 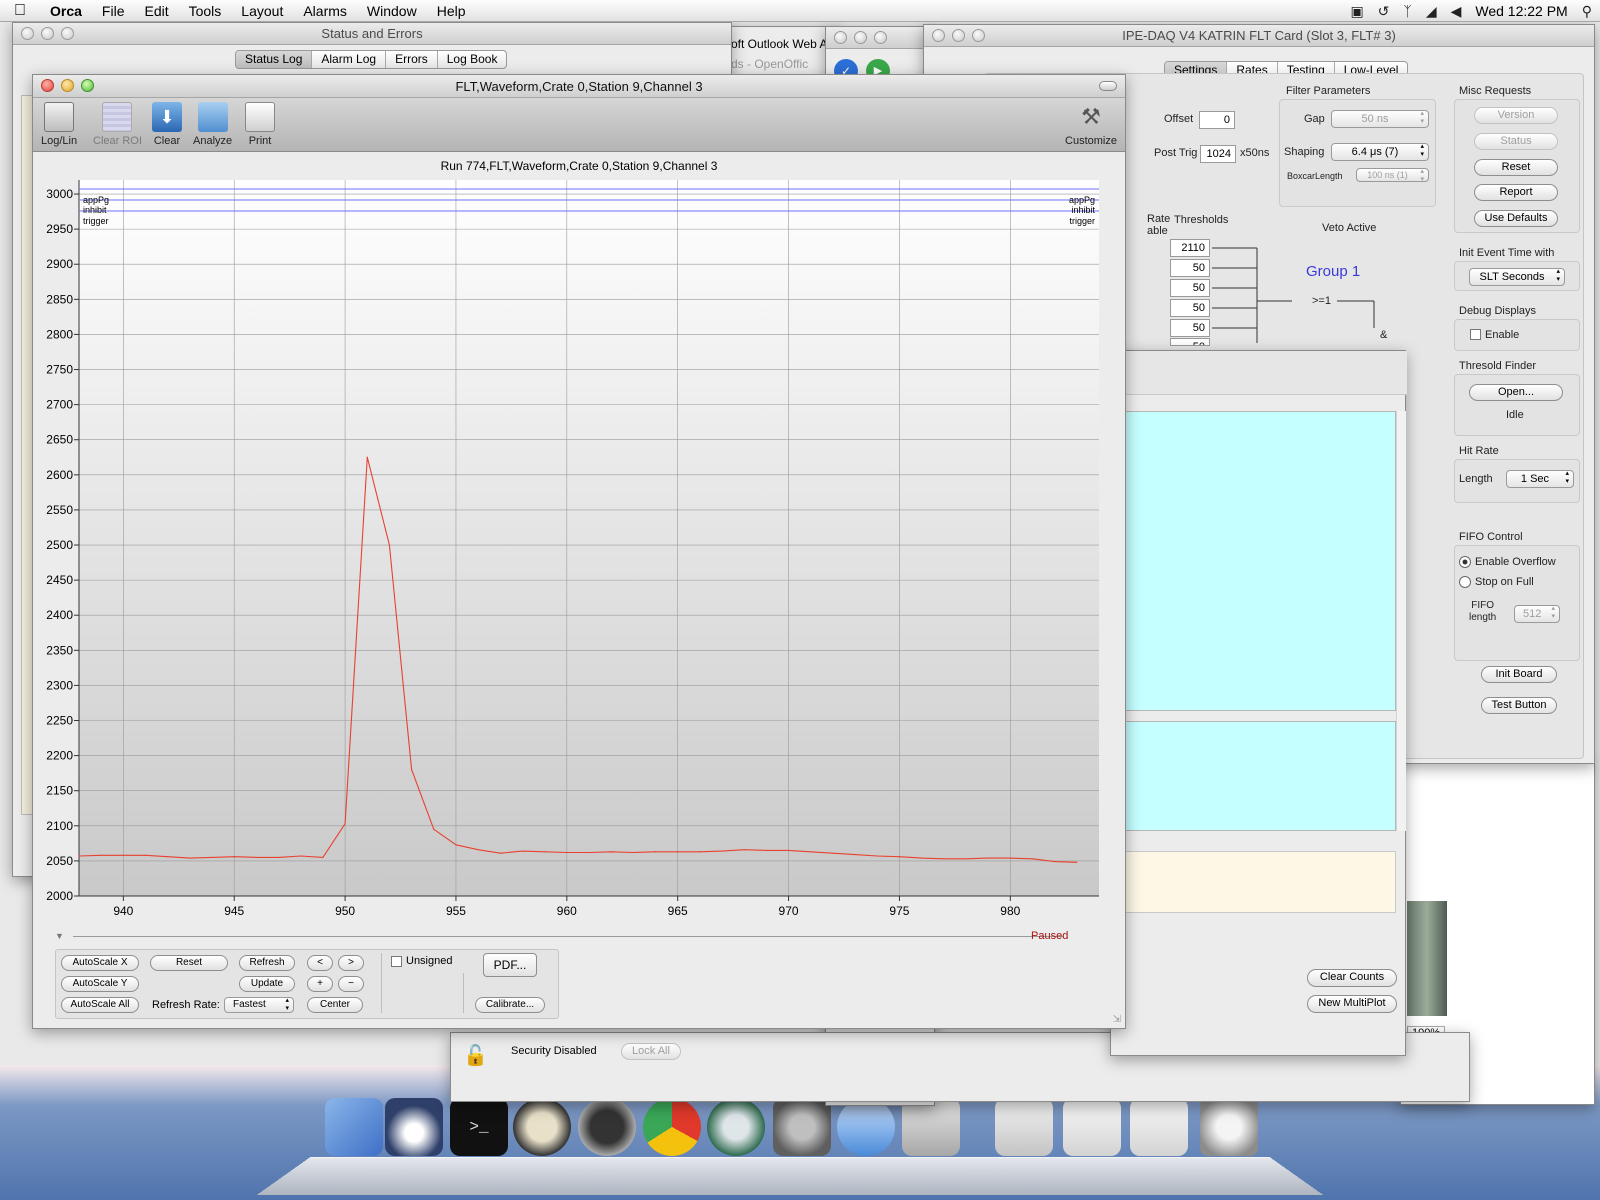 I want to click on menu-window: Window, so click(x=392, y=11).